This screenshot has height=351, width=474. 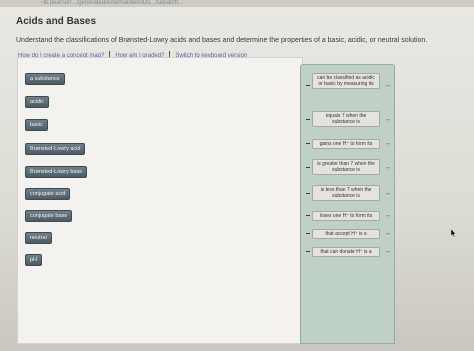 What do you see at coordinates (346, 119) in the screenshot?
I see `target-box: equals 7 when the substance is` at bounding box center [346, 119].